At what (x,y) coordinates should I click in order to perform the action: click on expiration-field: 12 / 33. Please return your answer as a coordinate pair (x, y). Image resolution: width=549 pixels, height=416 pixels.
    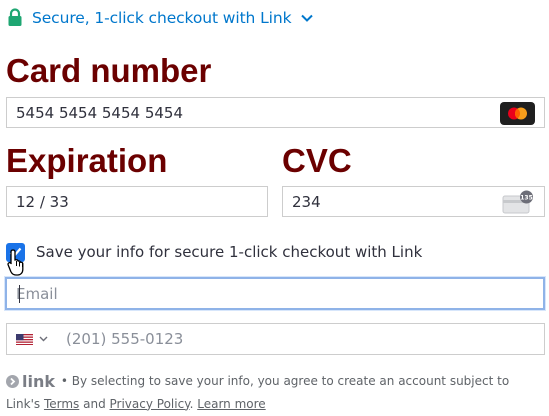
    Looking at the image, I should click on (137, 201).